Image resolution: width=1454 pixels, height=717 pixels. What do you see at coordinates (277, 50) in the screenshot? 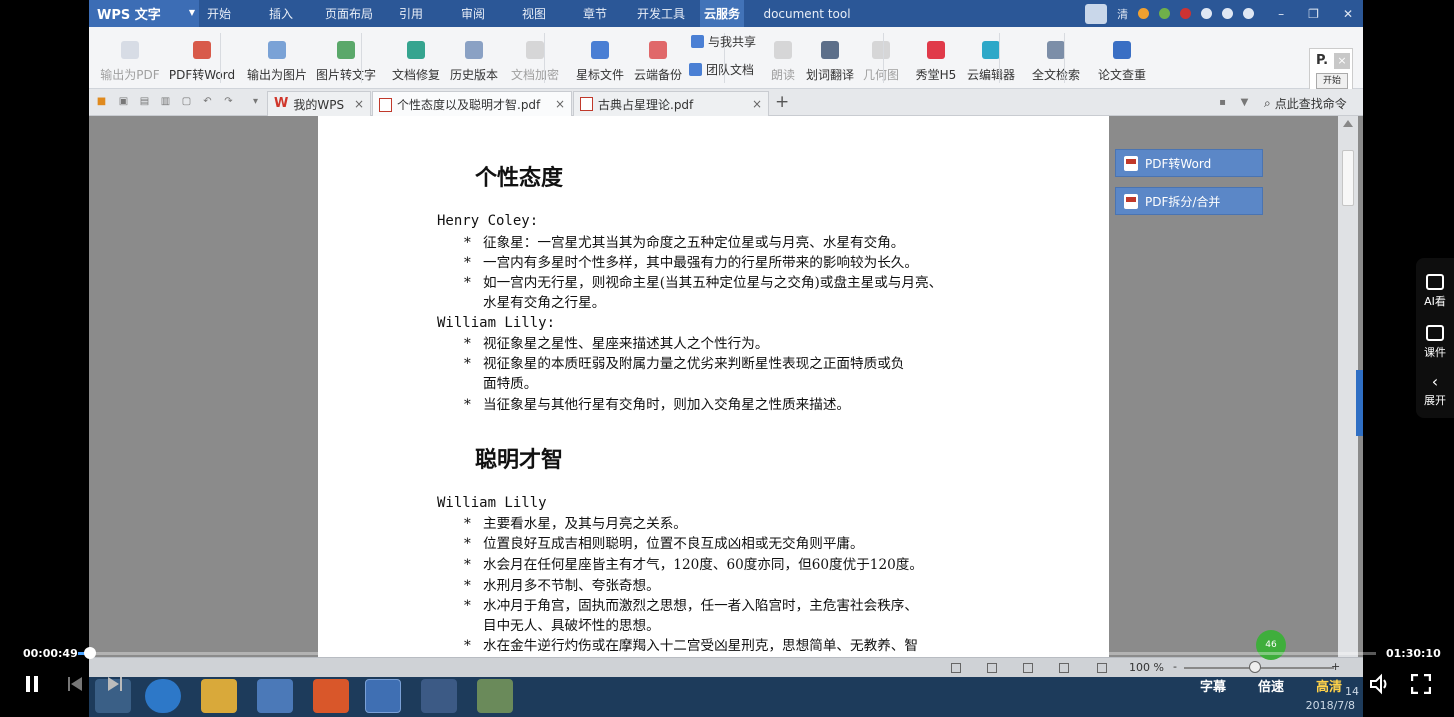
I see `toolbar-2-icon` at bounding box center [277, 50].